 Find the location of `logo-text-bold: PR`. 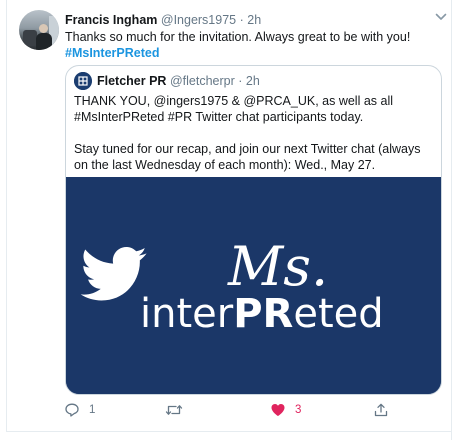

logo-text-bold: PR is located at coordinates (263, 314).